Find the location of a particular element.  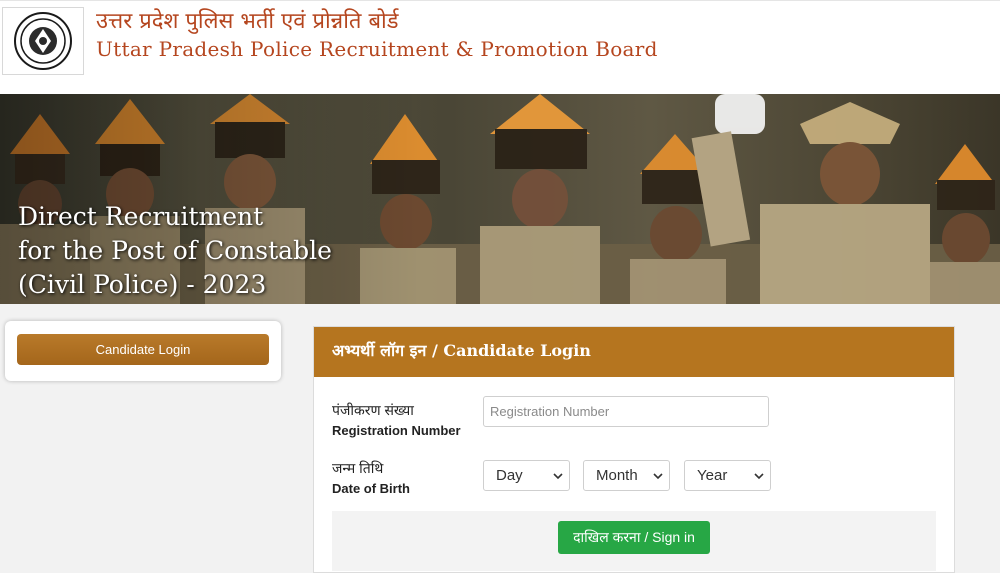

banner-line-3: (Civil Police) - 2023 is located at coordinates (142, 284).